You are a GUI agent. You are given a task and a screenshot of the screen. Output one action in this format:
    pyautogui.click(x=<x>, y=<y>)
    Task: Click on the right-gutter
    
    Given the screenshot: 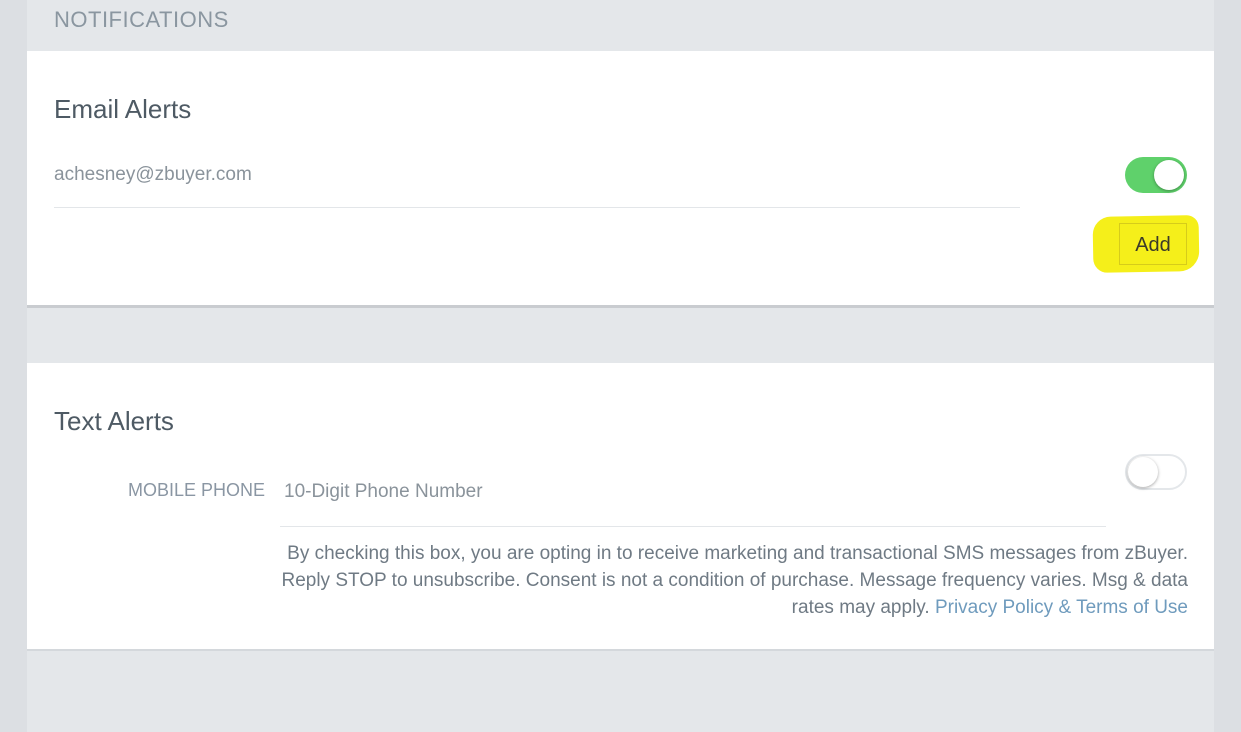 What is the action you would take?
    pyautogui.click(x=1227, y=366)
    